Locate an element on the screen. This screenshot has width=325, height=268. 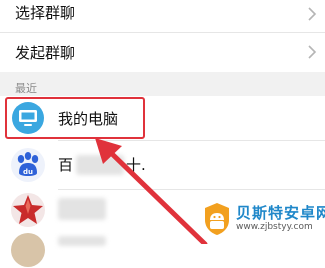
contact-name: 百 is located at coordinates (66, 165).